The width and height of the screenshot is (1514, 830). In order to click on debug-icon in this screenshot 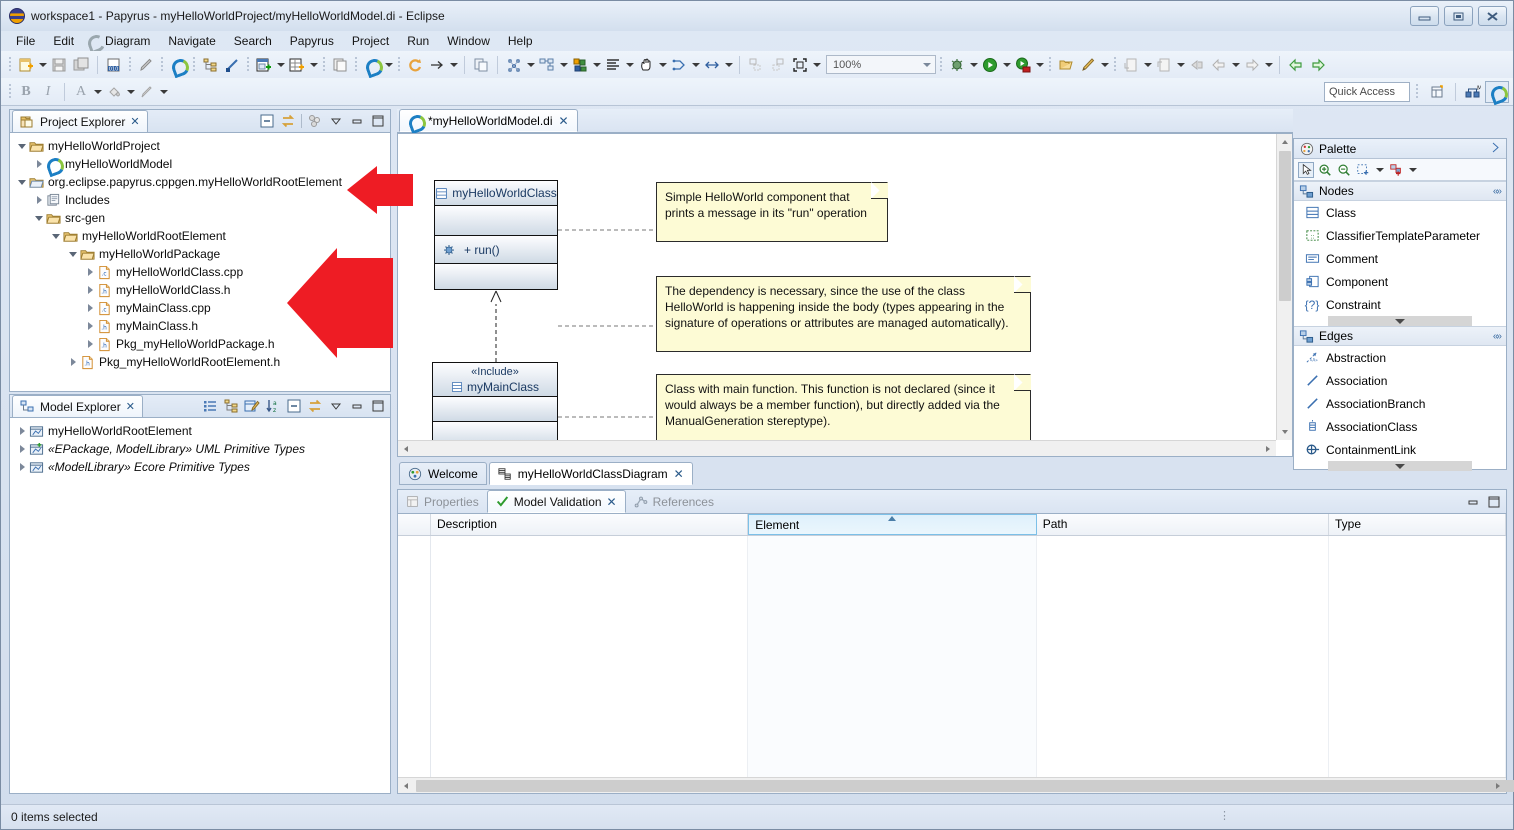, I will do `click(957, 65)`.